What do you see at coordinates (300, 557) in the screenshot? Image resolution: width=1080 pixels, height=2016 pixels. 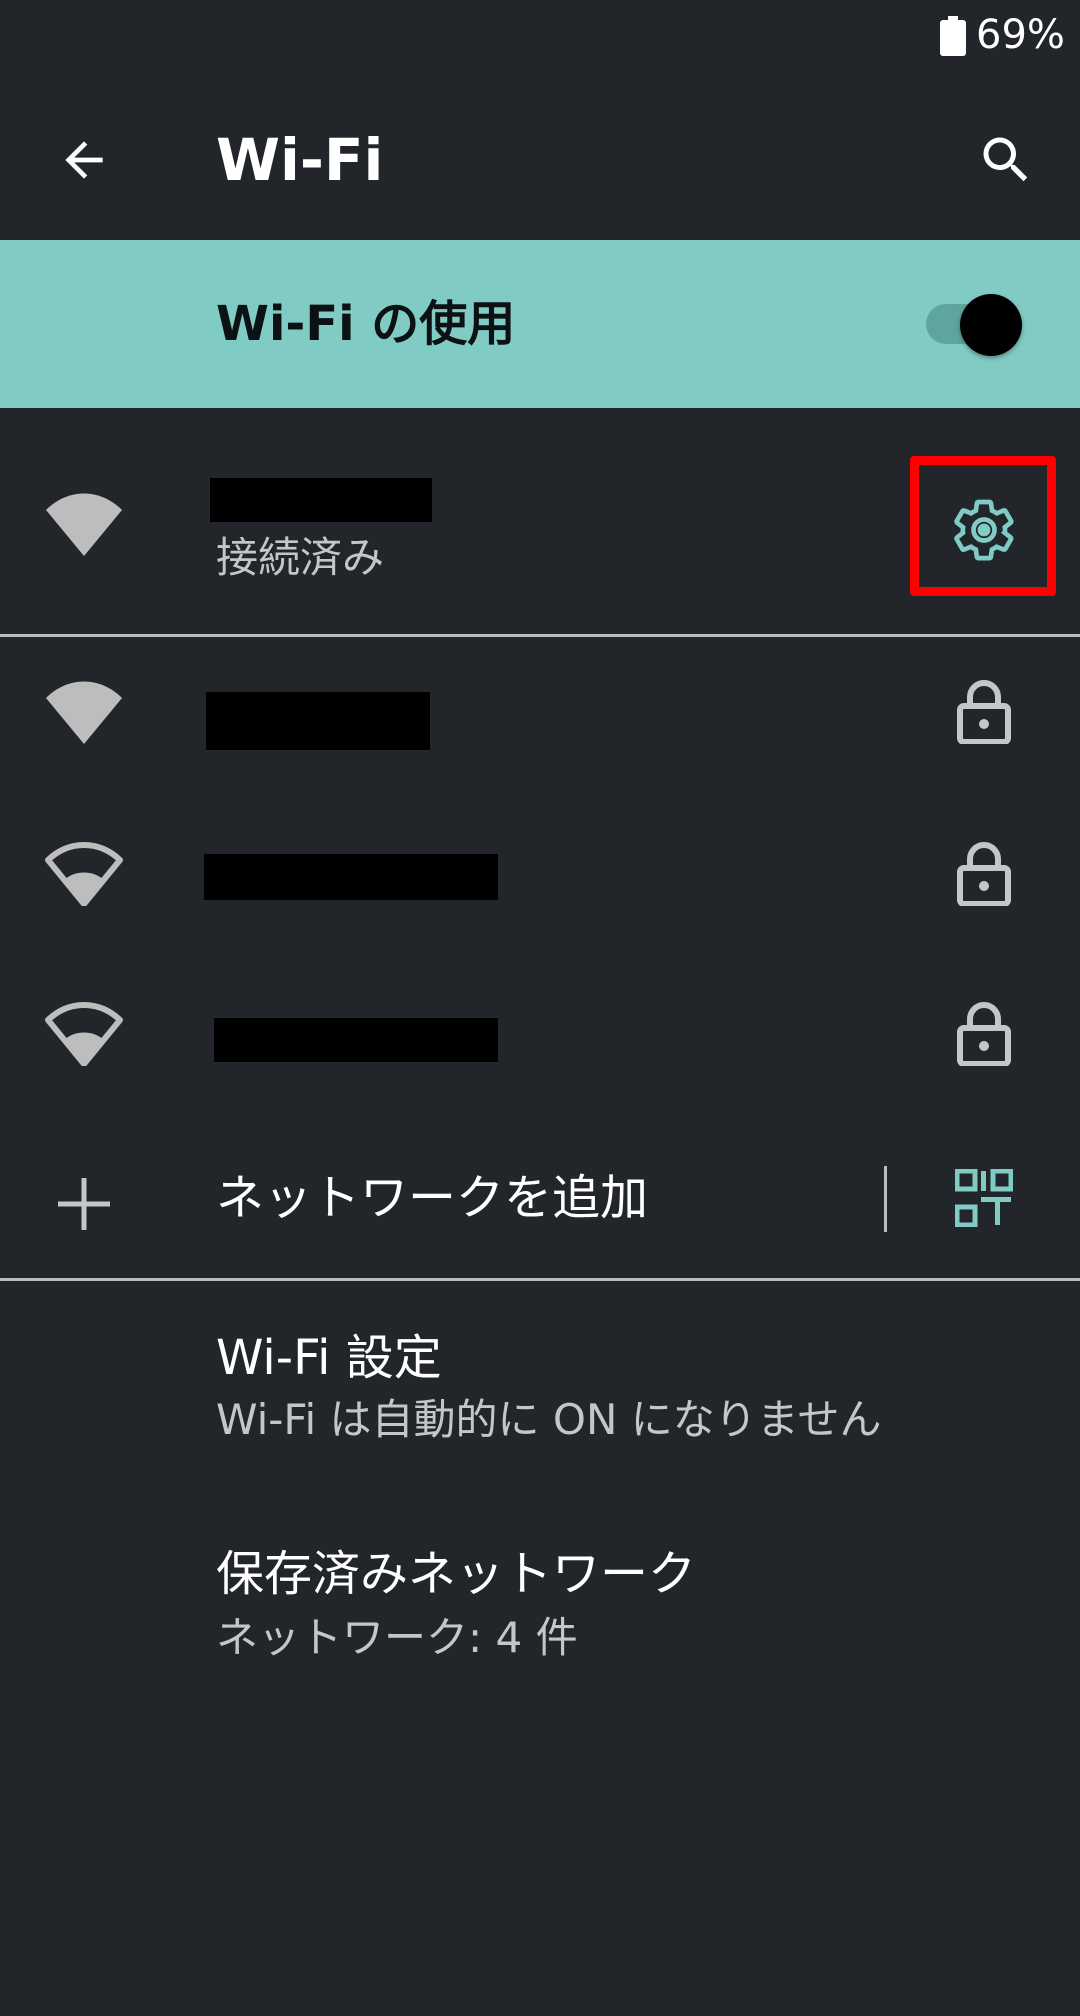 I see `connected-network-status: 接続済み` at bounding box center [300, 557].